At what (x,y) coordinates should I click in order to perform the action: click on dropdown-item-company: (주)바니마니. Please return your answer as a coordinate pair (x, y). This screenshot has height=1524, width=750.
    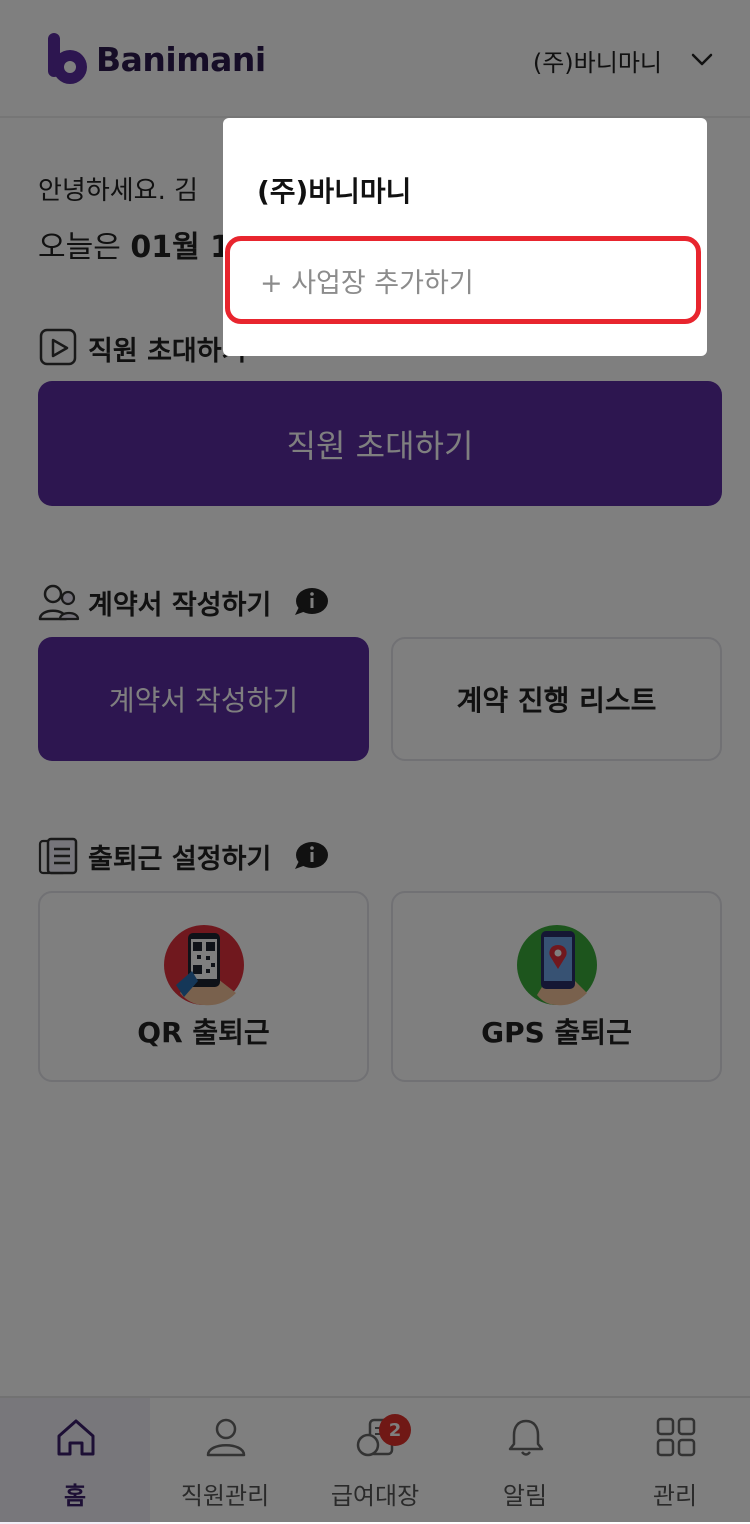
    Looking at the image, I should click on (334, 190).